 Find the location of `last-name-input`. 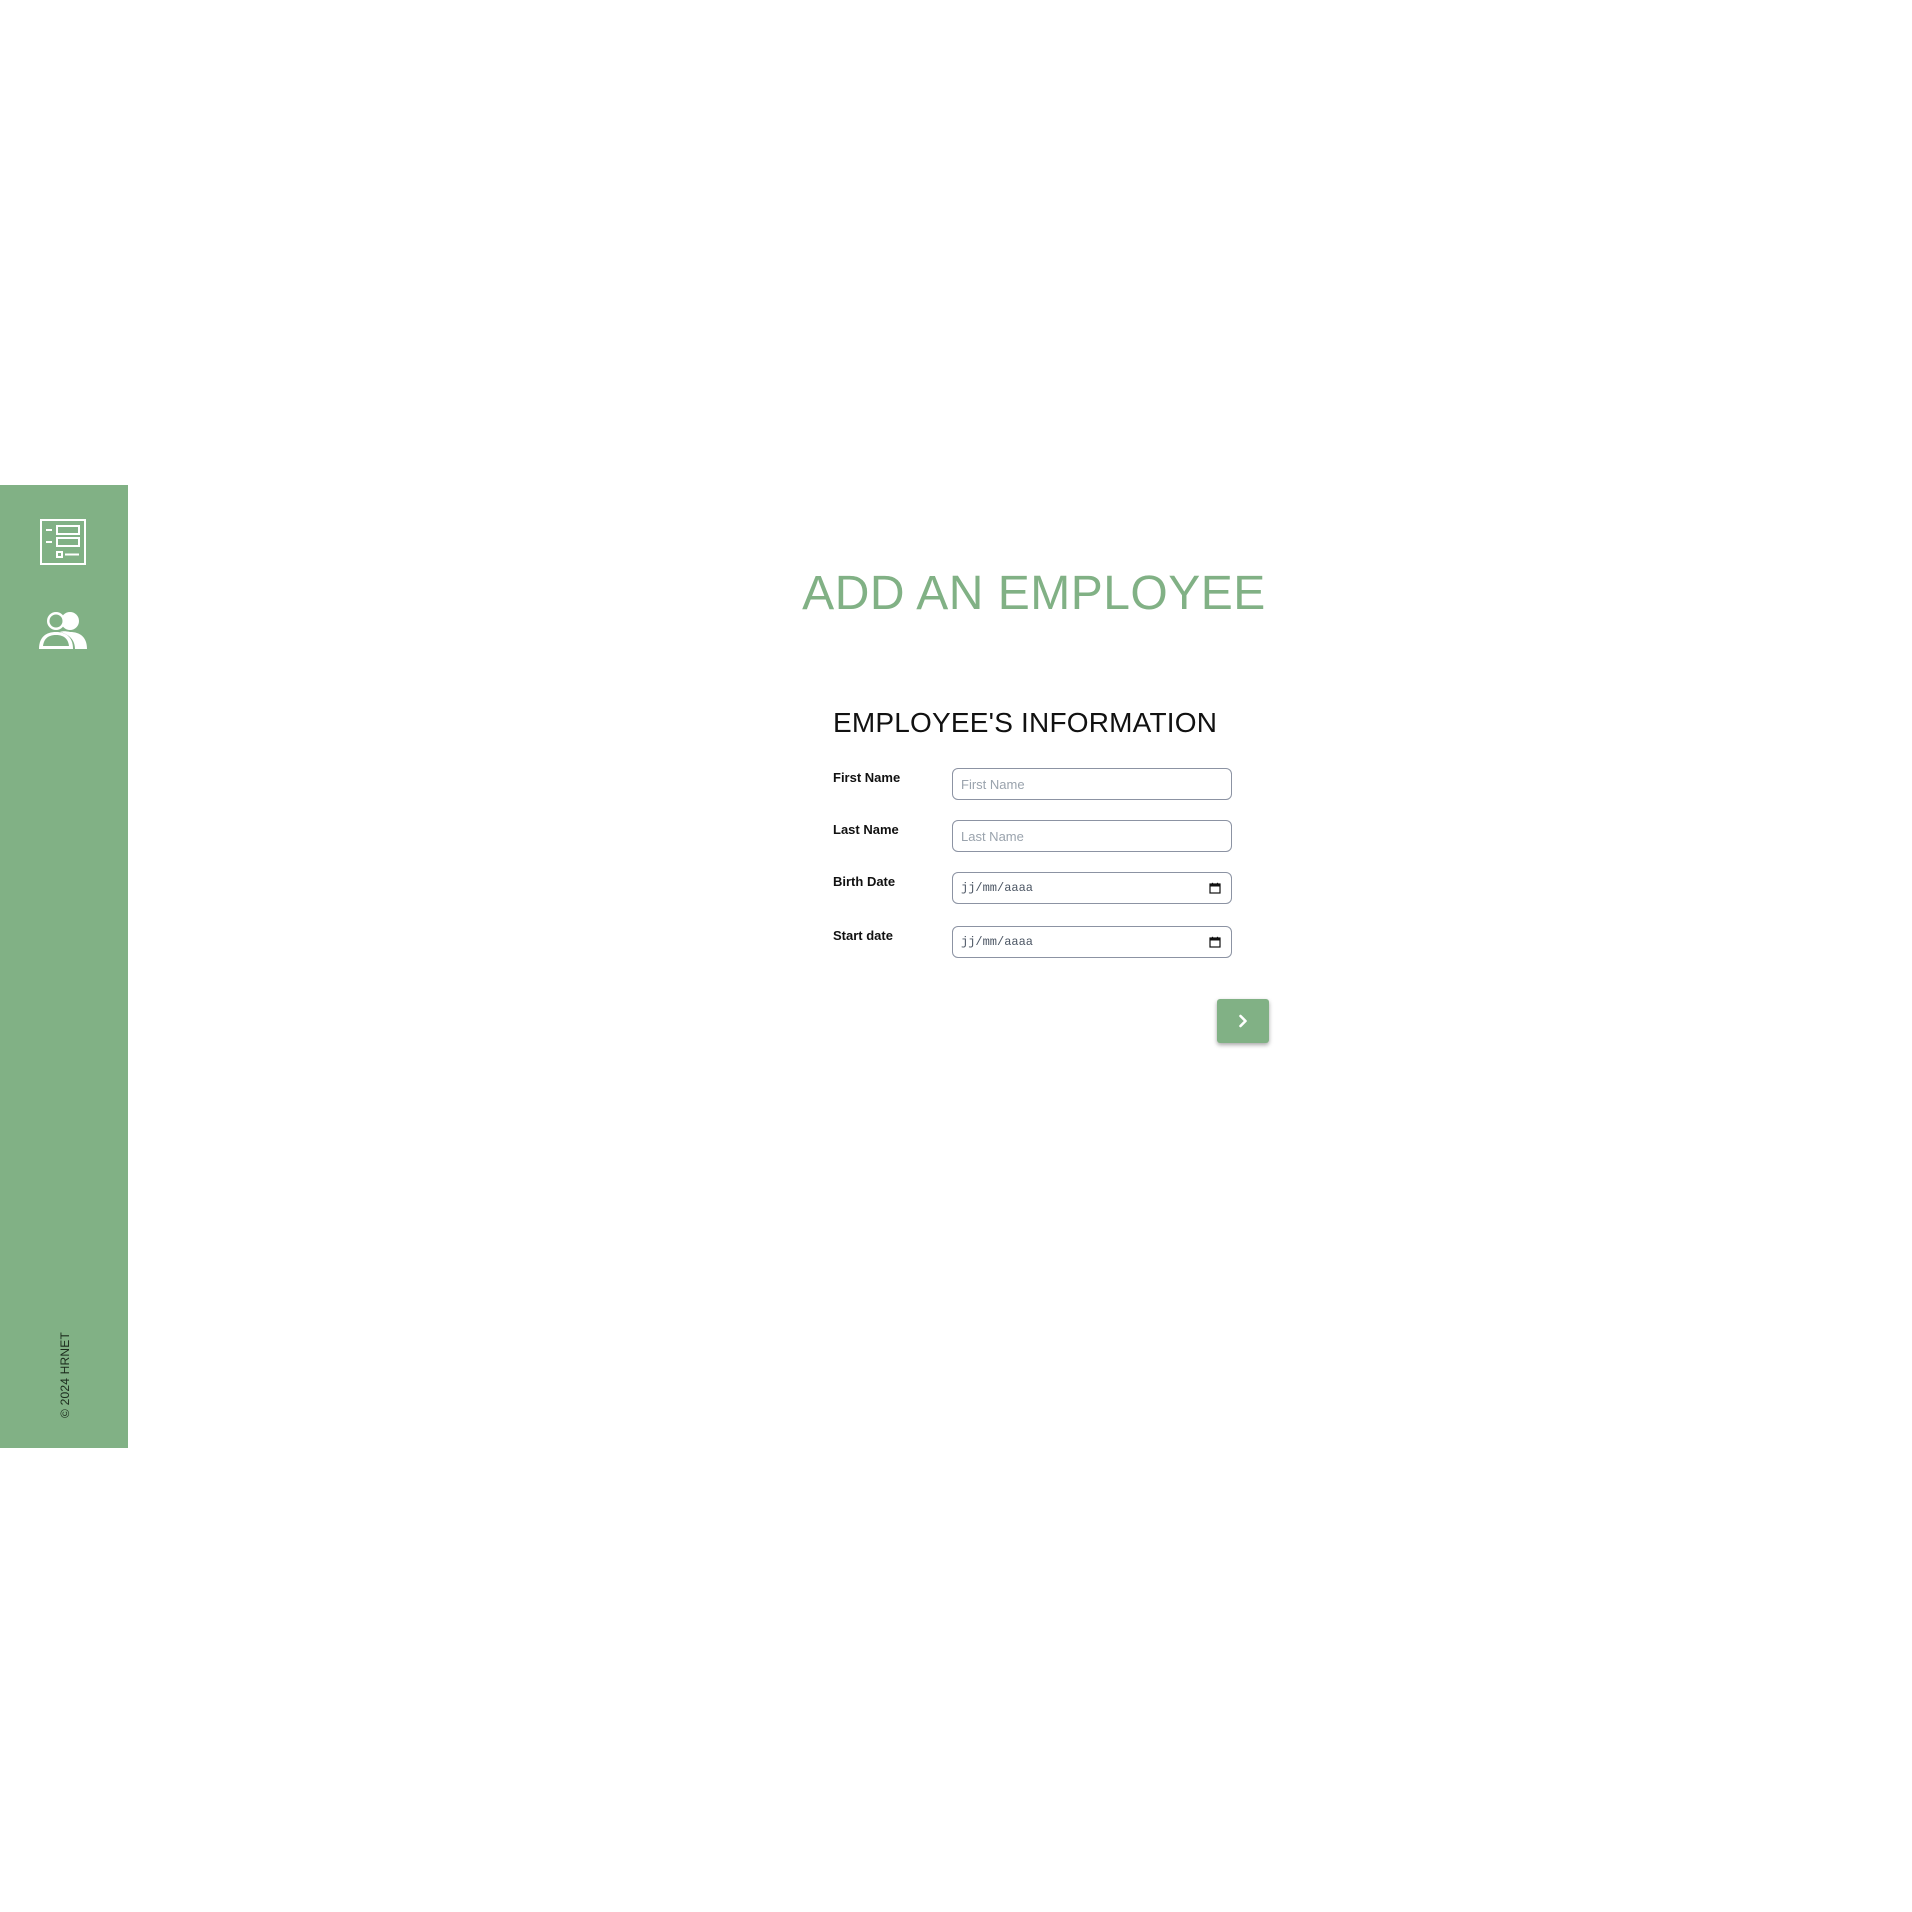

last-name-input is located at coordinates (1092, 836).